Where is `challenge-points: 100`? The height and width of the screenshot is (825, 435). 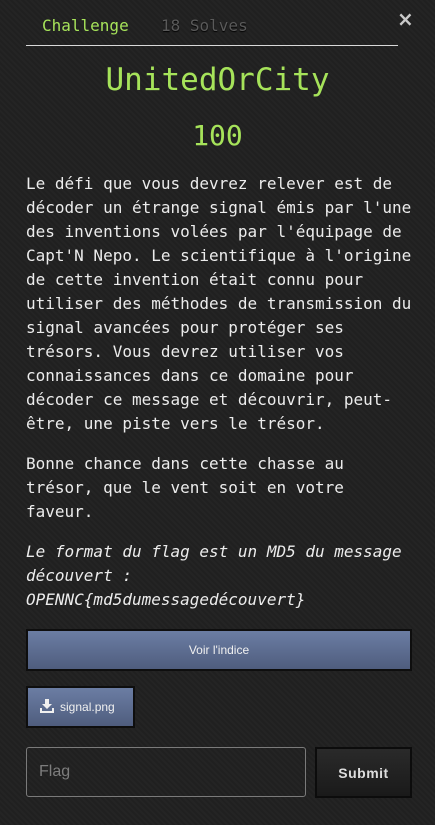 challenge-points: 100 is located at coordinates (217, 135).